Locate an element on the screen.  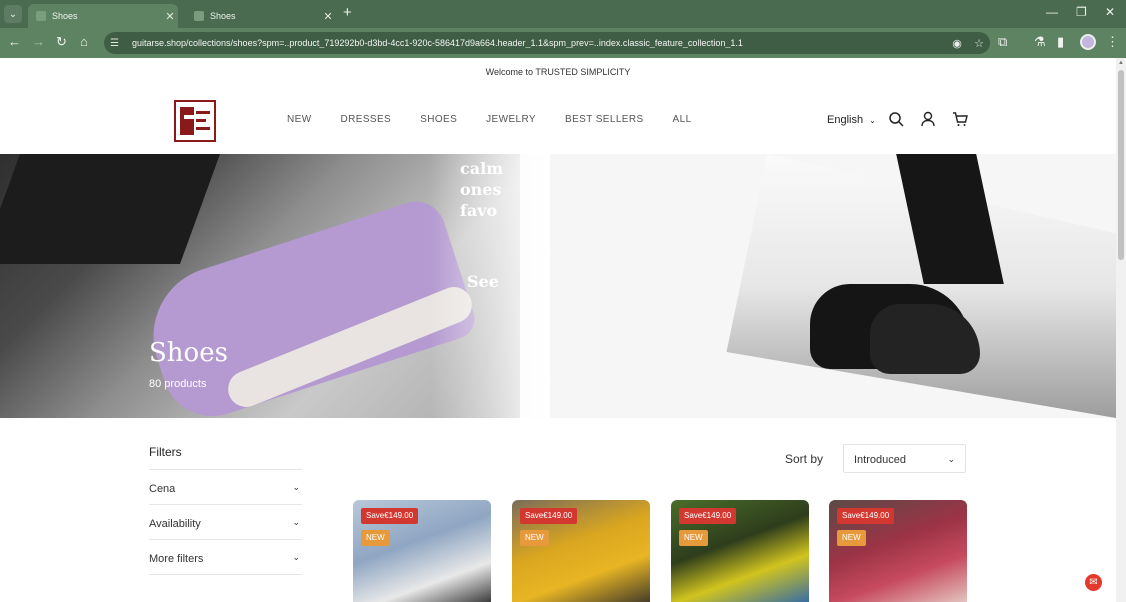
tab-shoes: Shoes ✕ is located at coordinates (261, 16).